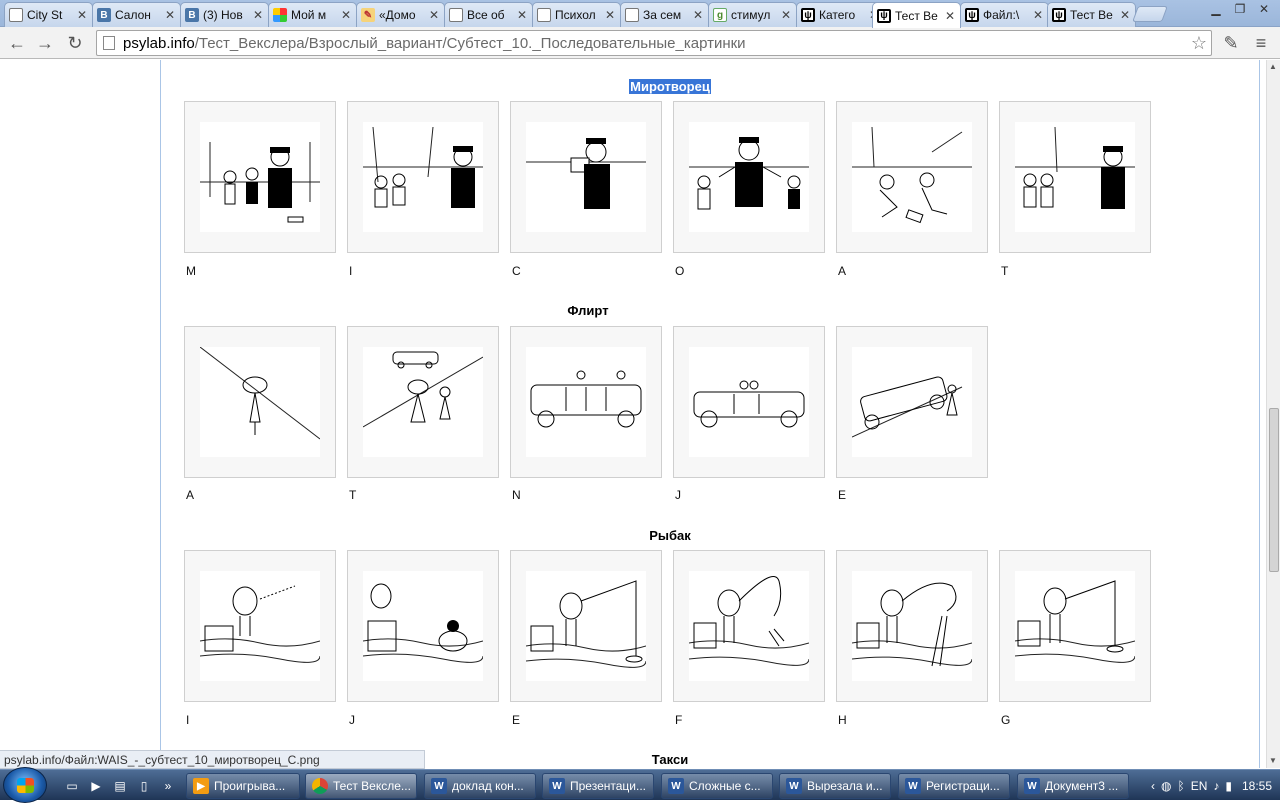 This screenshot has height=803, width=1280. Describe the element at coordinates (576, 14) in the screenshot. I see `tab-psihol: Психол ✕` at that location.